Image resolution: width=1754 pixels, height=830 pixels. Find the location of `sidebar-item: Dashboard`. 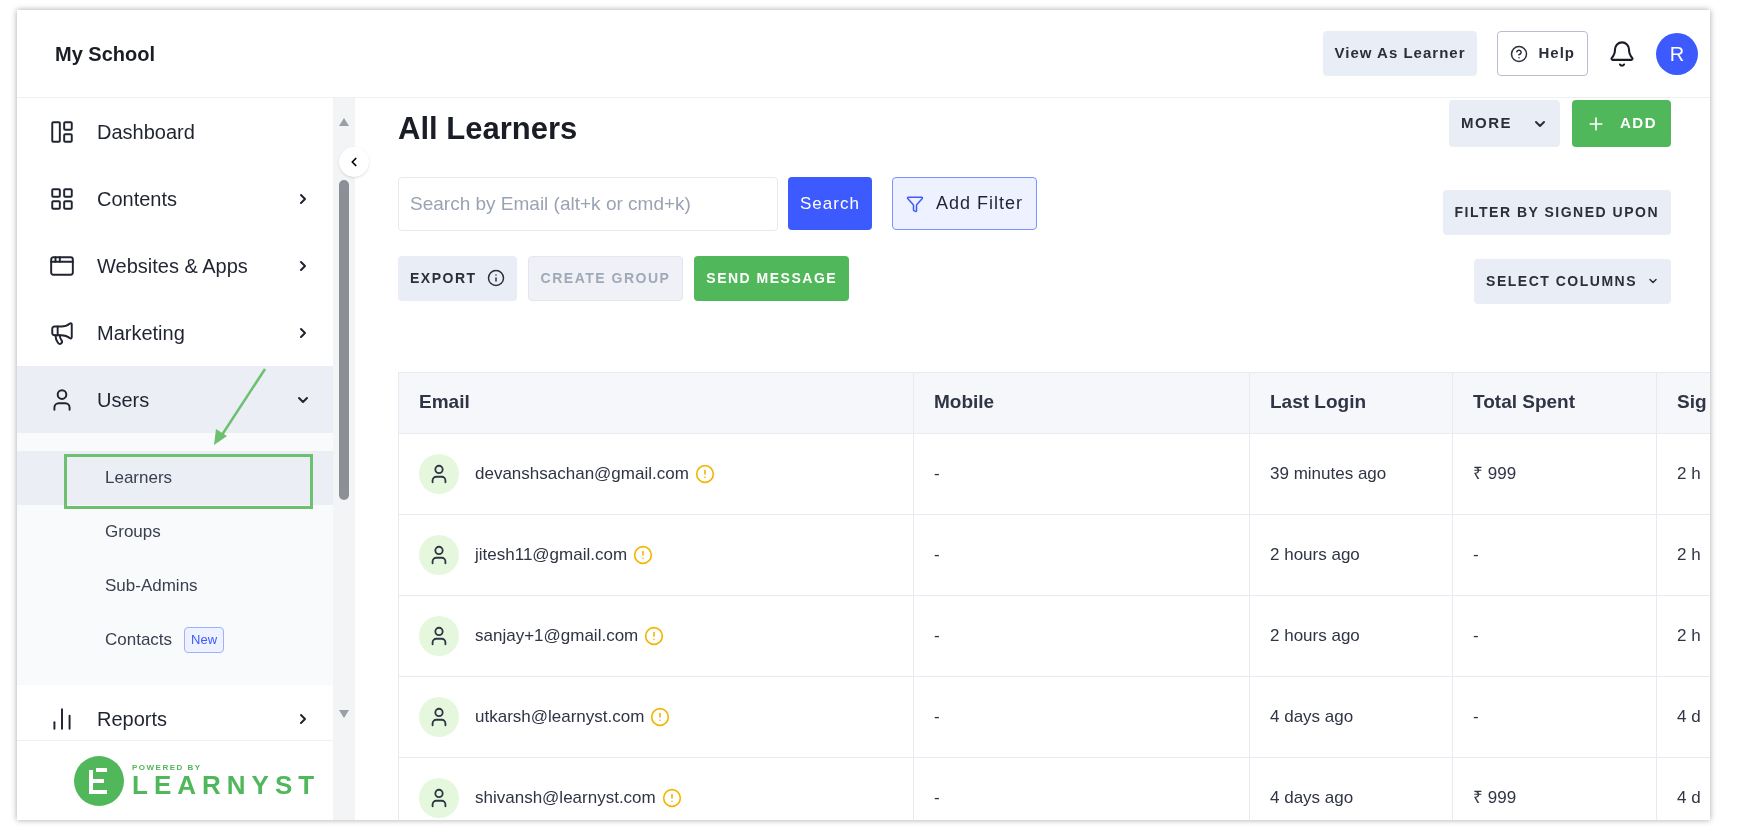

sidebar-item: Dashboard is located at coordinates (175, 131).